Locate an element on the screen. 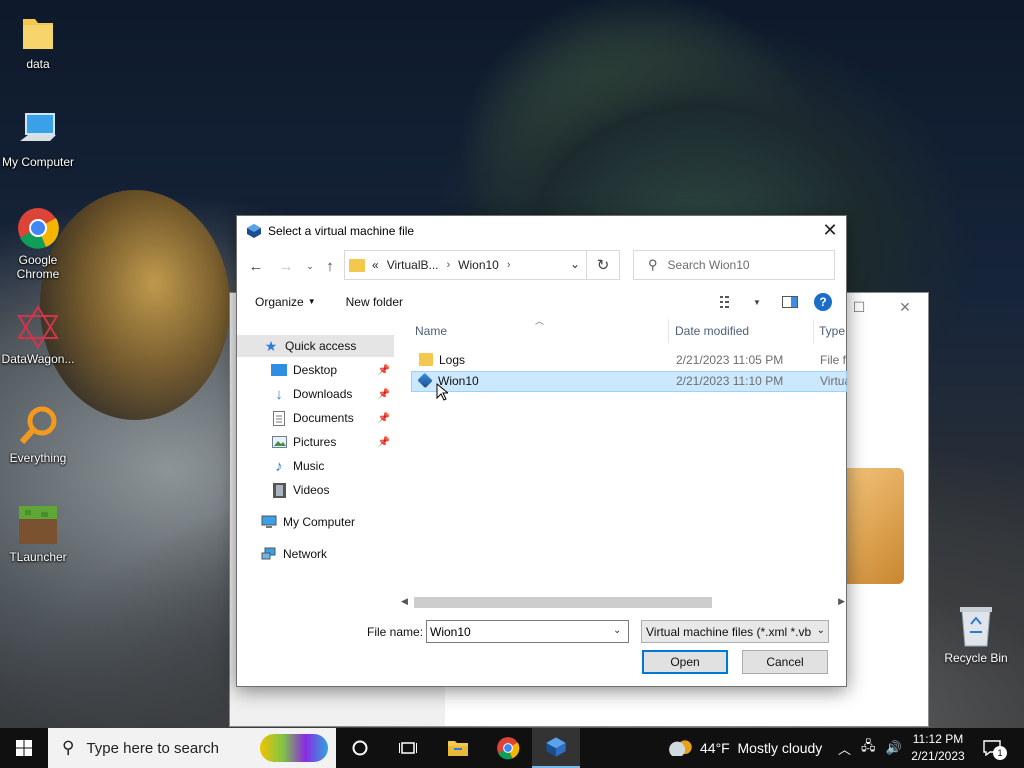 Image resolution: width=1024 pixels, height=768 pixels. search-input: ⚲ Search Wion10 is located at coordinates (734, 265).